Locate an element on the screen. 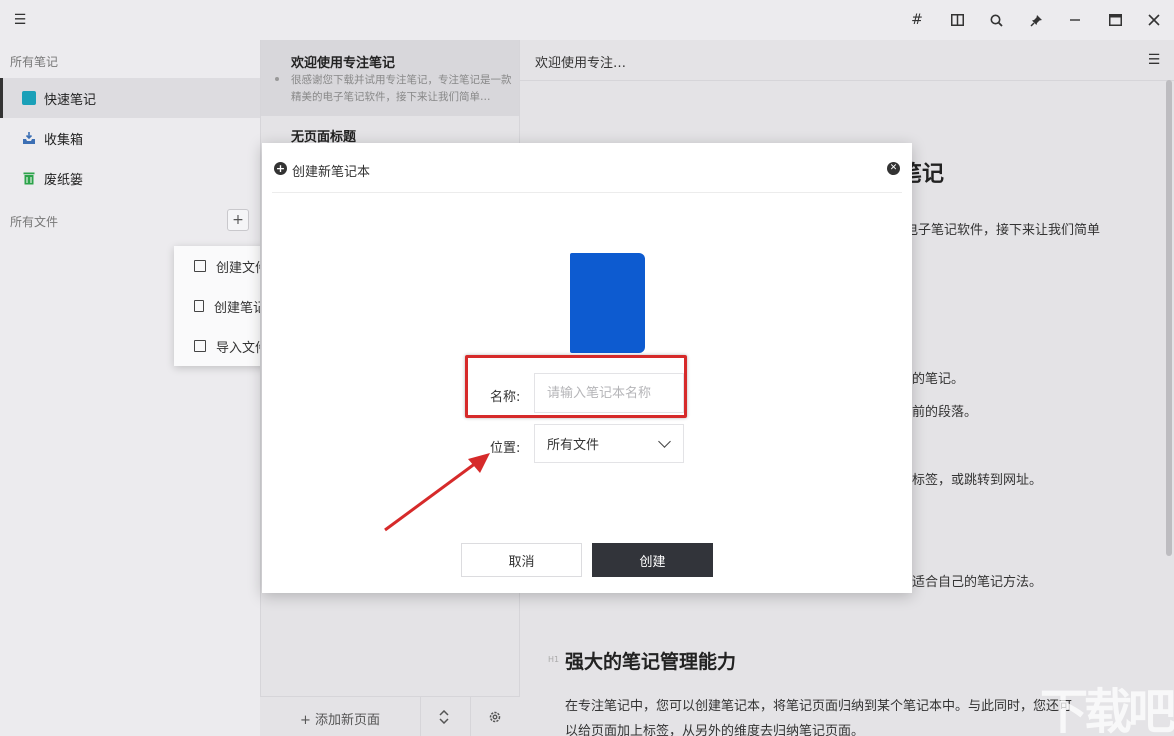 The image size is (1174, 736). sidebar-item-trash: 废纸篓 is located at coordinates (130, 178).